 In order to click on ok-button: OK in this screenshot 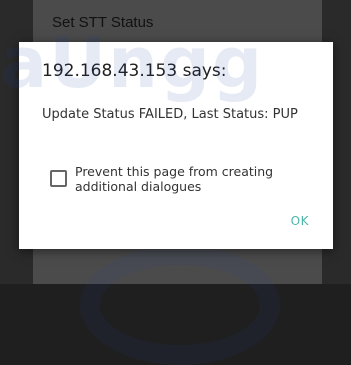, I will do `click(300, 221)`.